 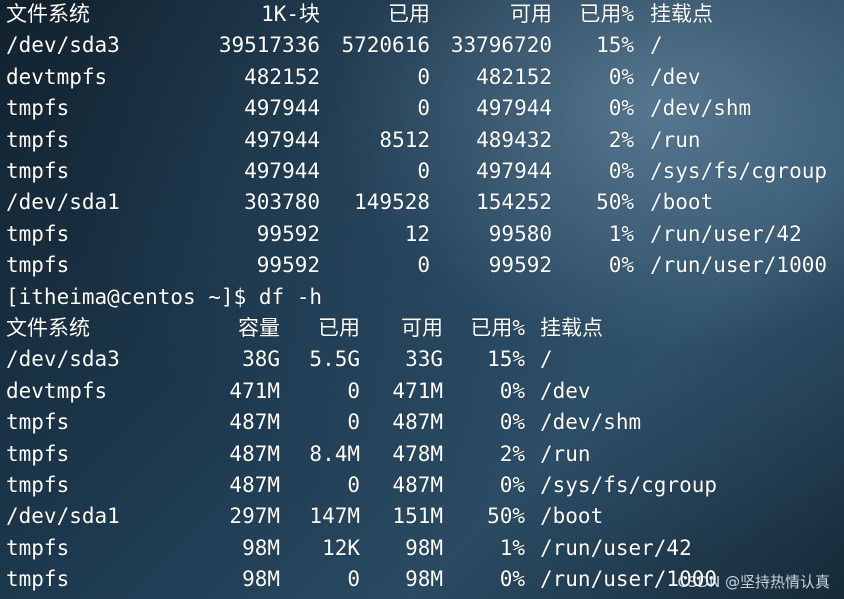 What do you see at coordinates (259, 328) in the screenshot?
I see `cell-size: 容量` at bounding box center [259, 328].